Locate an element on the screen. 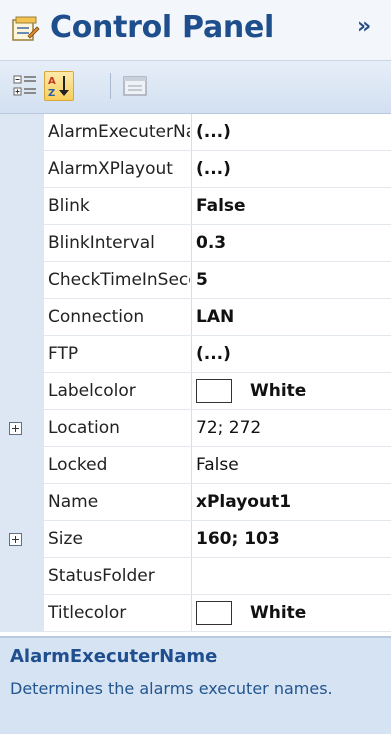 This screenshot has height=734, width=391. property-name: Titlecolor is located at coordinates (87, 613).